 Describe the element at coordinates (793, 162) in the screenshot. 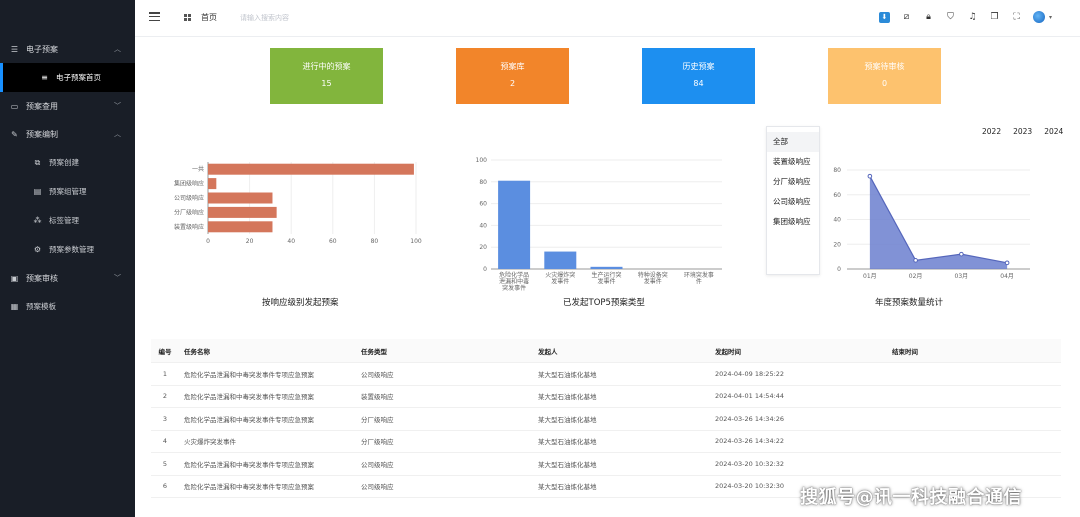

I see `filter-item-device: 装置级响应` at that location.